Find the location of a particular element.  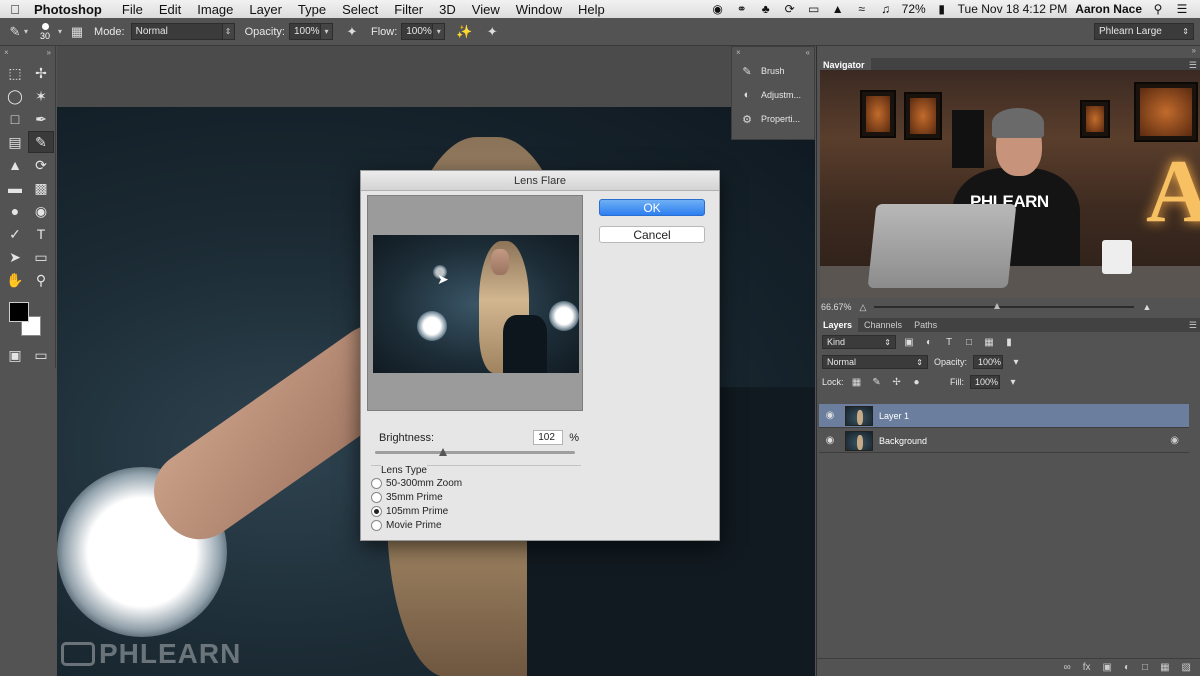

eraser-tool-icon: ▬ is located at coordinates (15, 188).